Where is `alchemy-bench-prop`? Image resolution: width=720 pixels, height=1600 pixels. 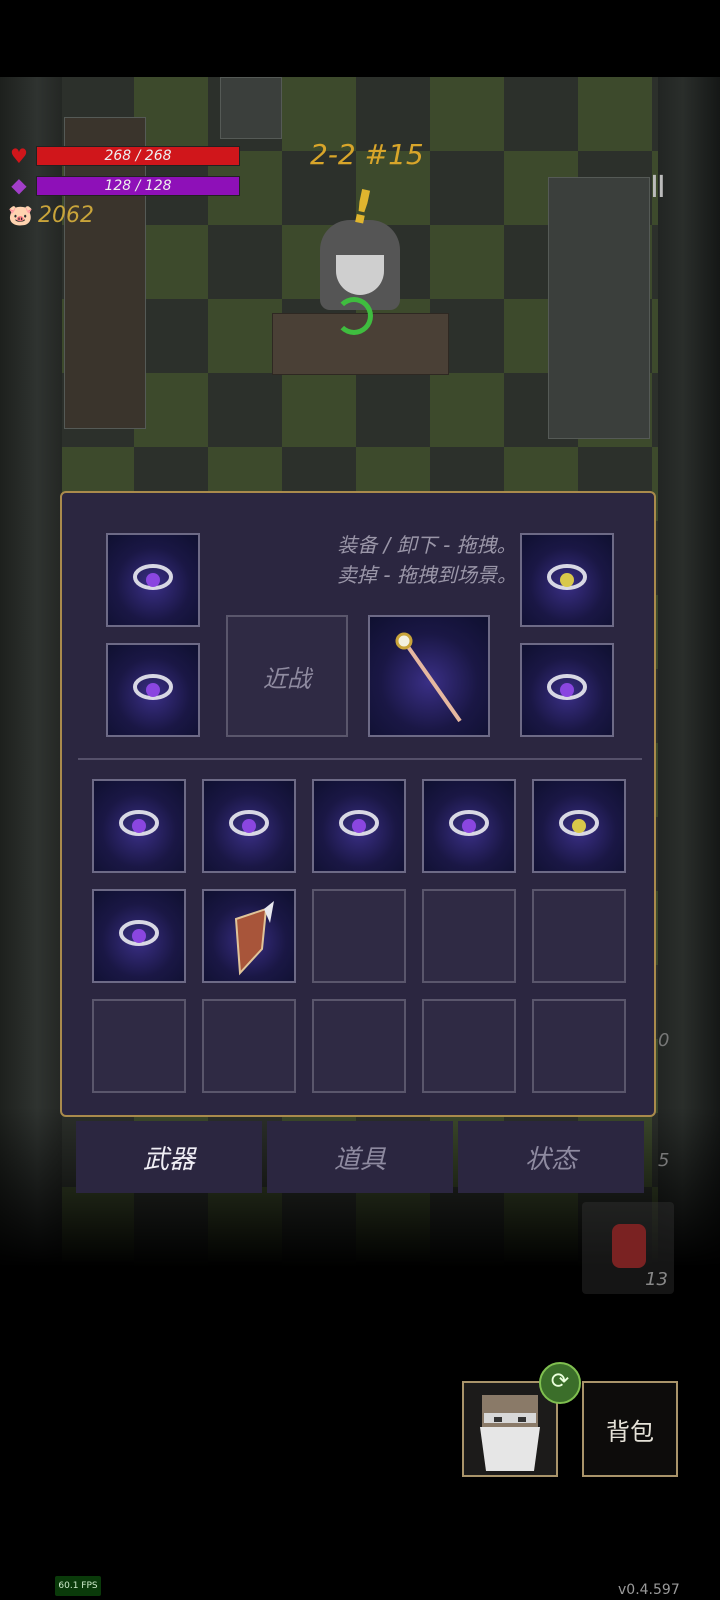 alchemy-bench-prop is located at coordinates (599, 308).